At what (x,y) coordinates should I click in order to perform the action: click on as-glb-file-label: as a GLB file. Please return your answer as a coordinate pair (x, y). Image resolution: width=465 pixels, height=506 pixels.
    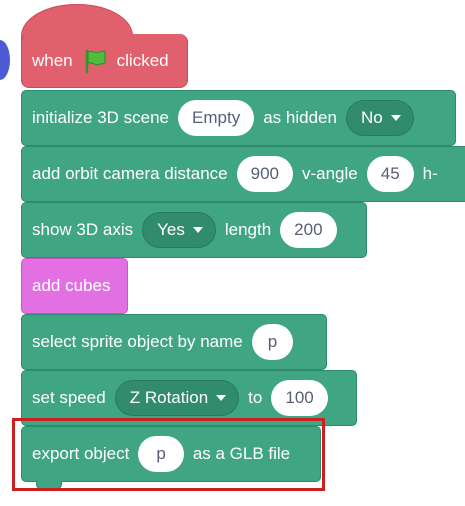
    Looking at the image, I should click on (241, 453).